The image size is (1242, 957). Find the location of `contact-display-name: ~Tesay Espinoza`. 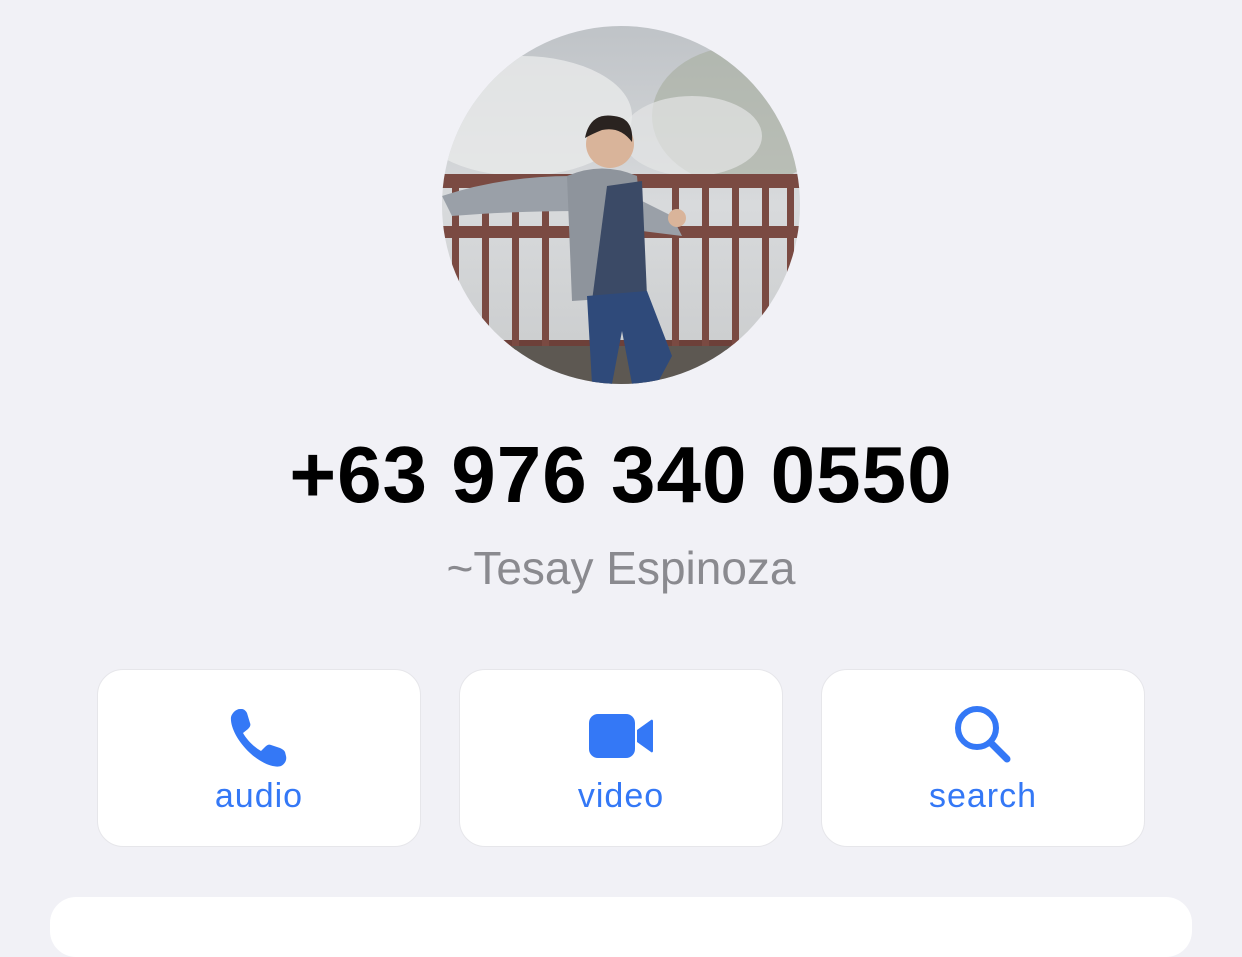

contact-display-name: ~Tesay Espinoza is located at coordinates (621, 568).